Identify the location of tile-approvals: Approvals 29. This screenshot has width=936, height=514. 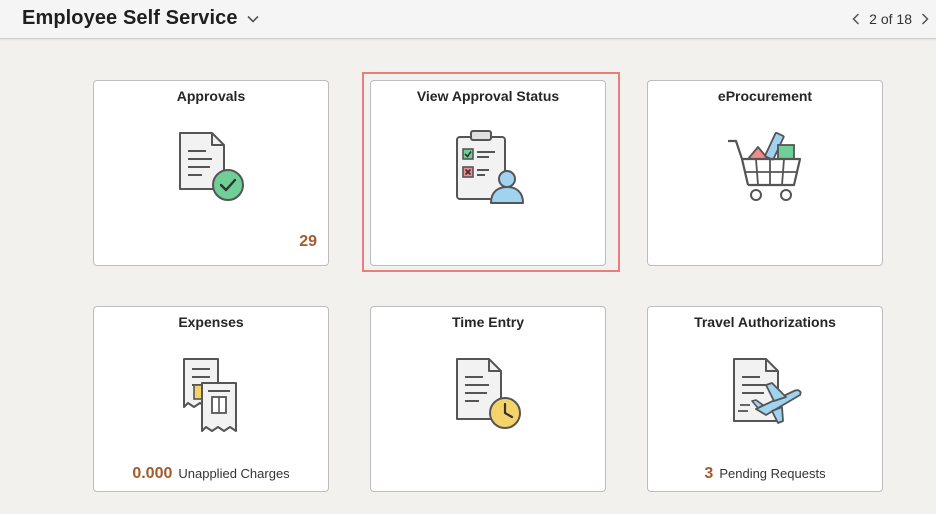
(211, 173).